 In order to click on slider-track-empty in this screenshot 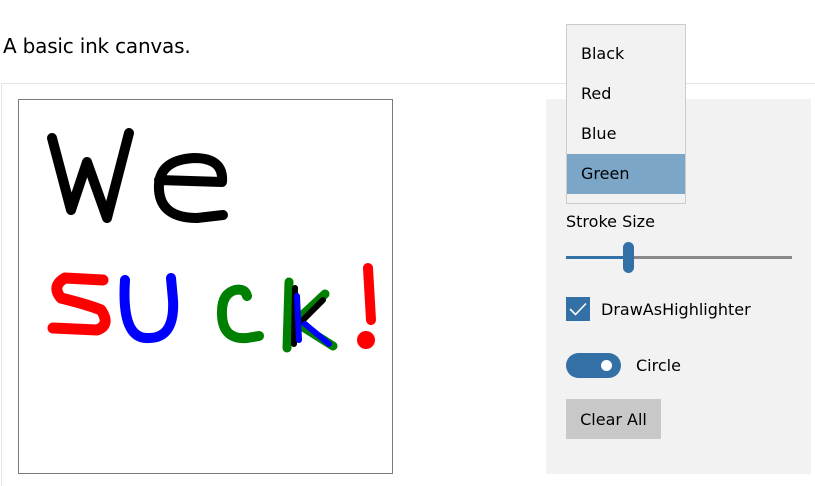, I will do `click(710, 257)`.